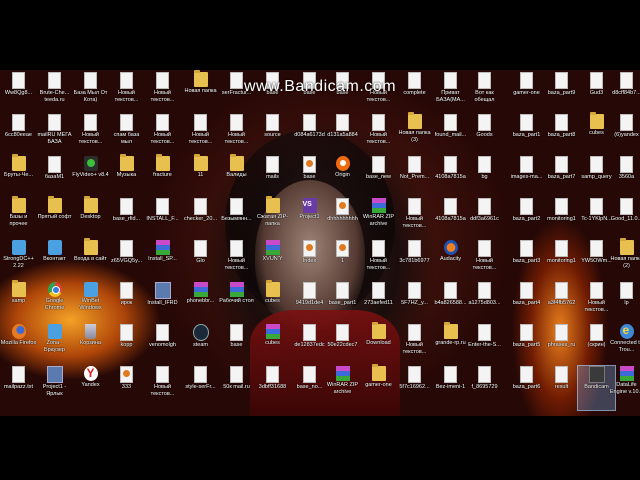  What do you see at coordinates (450, 262) in the screenshot?
I see `desktop-icon: Audacity` at bounding box center [450, 262].